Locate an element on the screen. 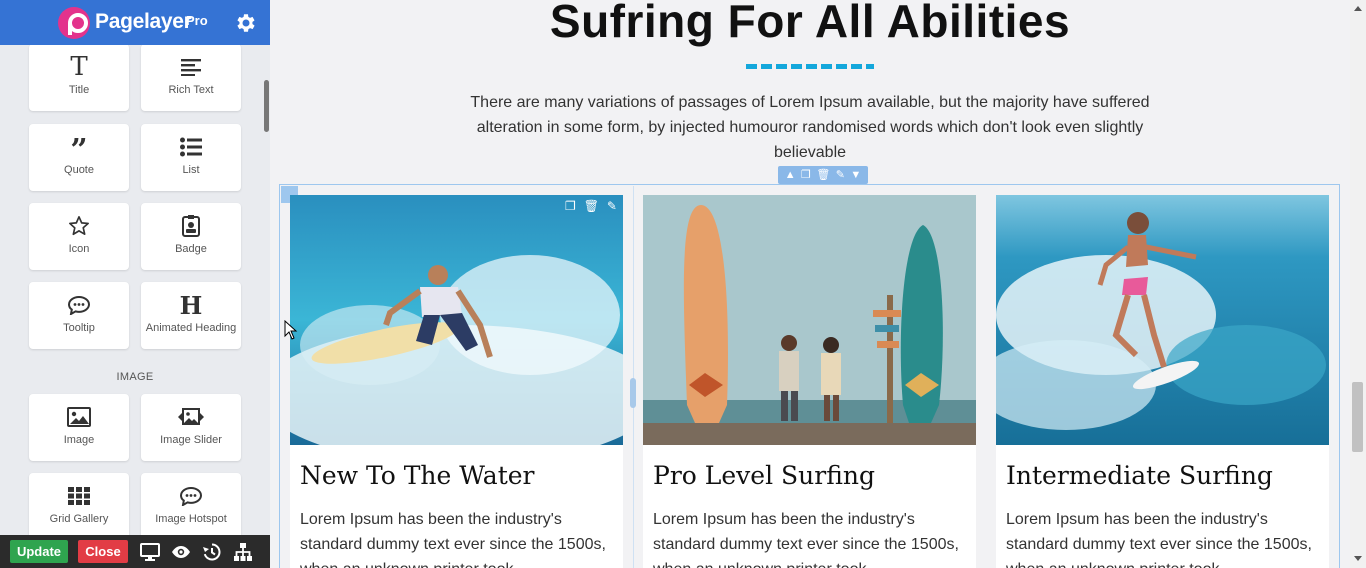 Image resolution: width=1366 pixels, height=568 pixels. widget-label: Rich Text is located at coordinates (191, 90).